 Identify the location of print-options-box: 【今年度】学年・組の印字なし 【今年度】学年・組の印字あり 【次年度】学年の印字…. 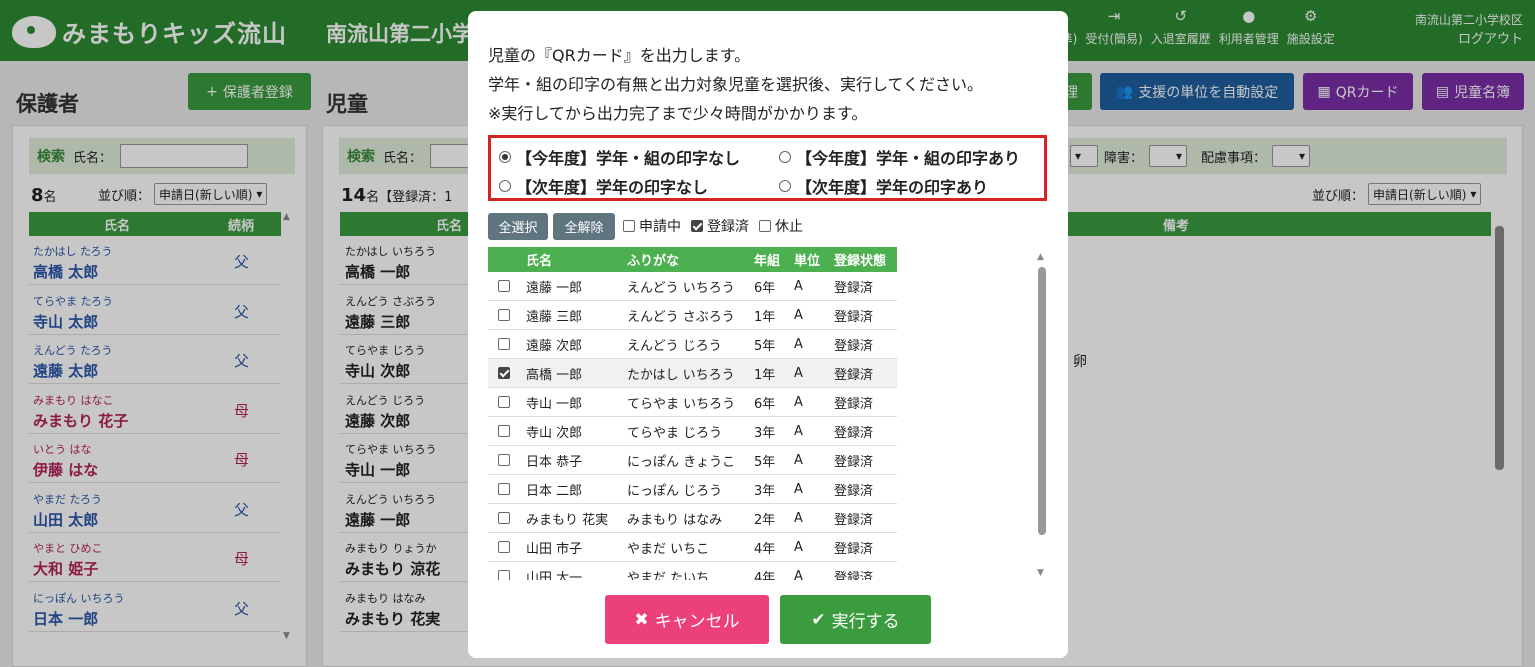
(767, 168).